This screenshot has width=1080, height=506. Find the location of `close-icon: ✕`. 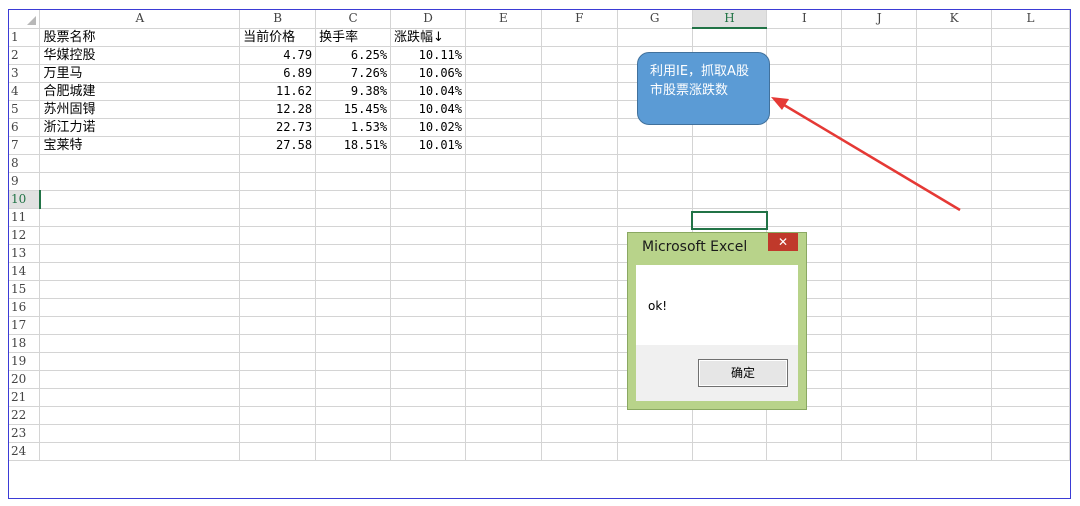

close-icon: ✕ is located at coordinates (783, 242).